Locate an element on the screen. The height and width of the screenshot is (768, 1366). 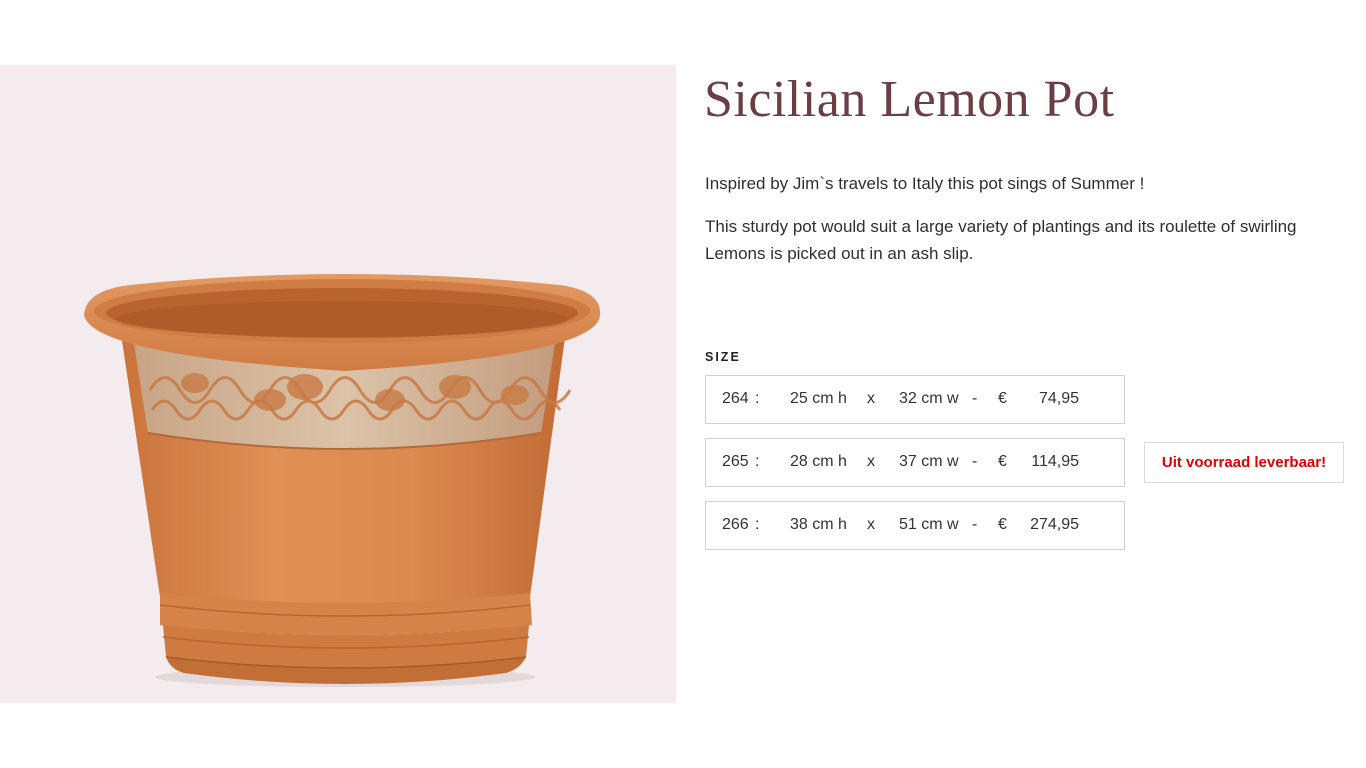
size-price: 74,95 is located at coordinates (1058, 398).